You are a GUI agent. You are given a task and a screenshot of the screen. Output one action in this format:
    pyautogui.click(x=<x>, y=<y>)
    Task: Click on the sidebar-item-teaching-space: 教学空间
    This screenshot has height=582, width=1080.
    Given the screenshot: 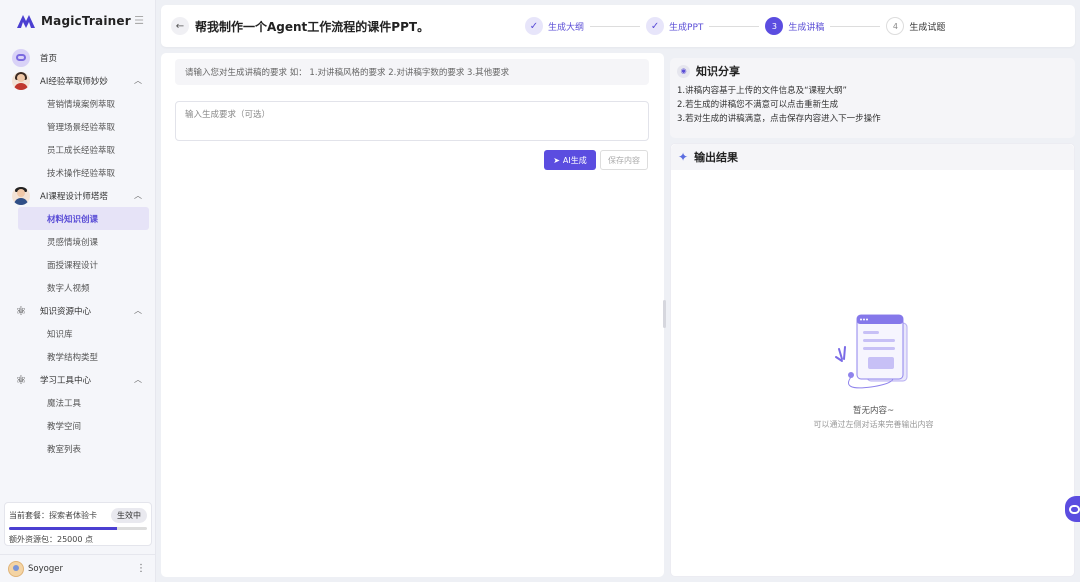 What is the action you would take?
    pyautogui.click(x=83, y=425)
    